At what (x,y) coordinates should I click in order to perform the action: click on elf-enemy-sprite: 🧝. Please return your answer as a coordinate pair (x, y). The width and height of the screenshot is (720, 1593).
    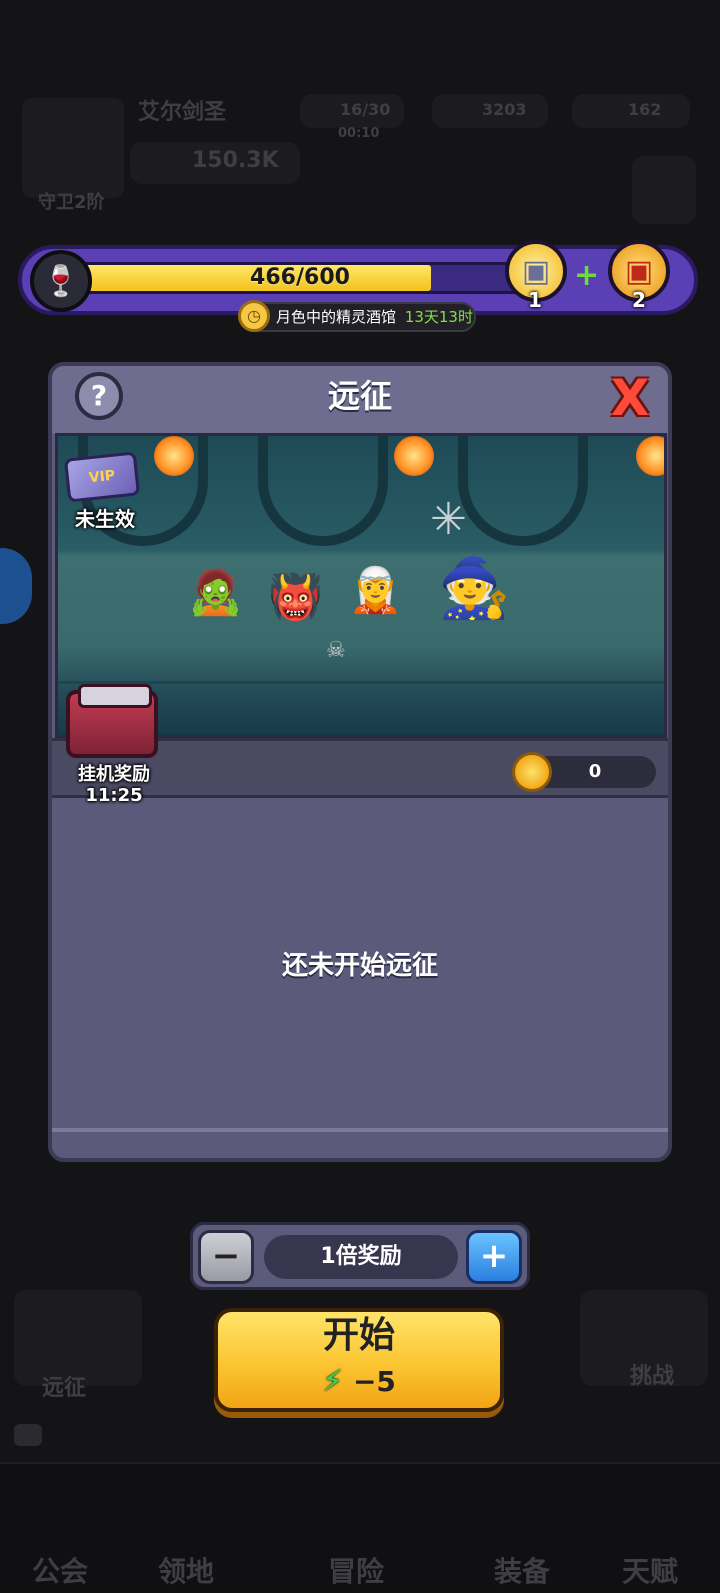
    Looking at the image, I should click on (375, 590).